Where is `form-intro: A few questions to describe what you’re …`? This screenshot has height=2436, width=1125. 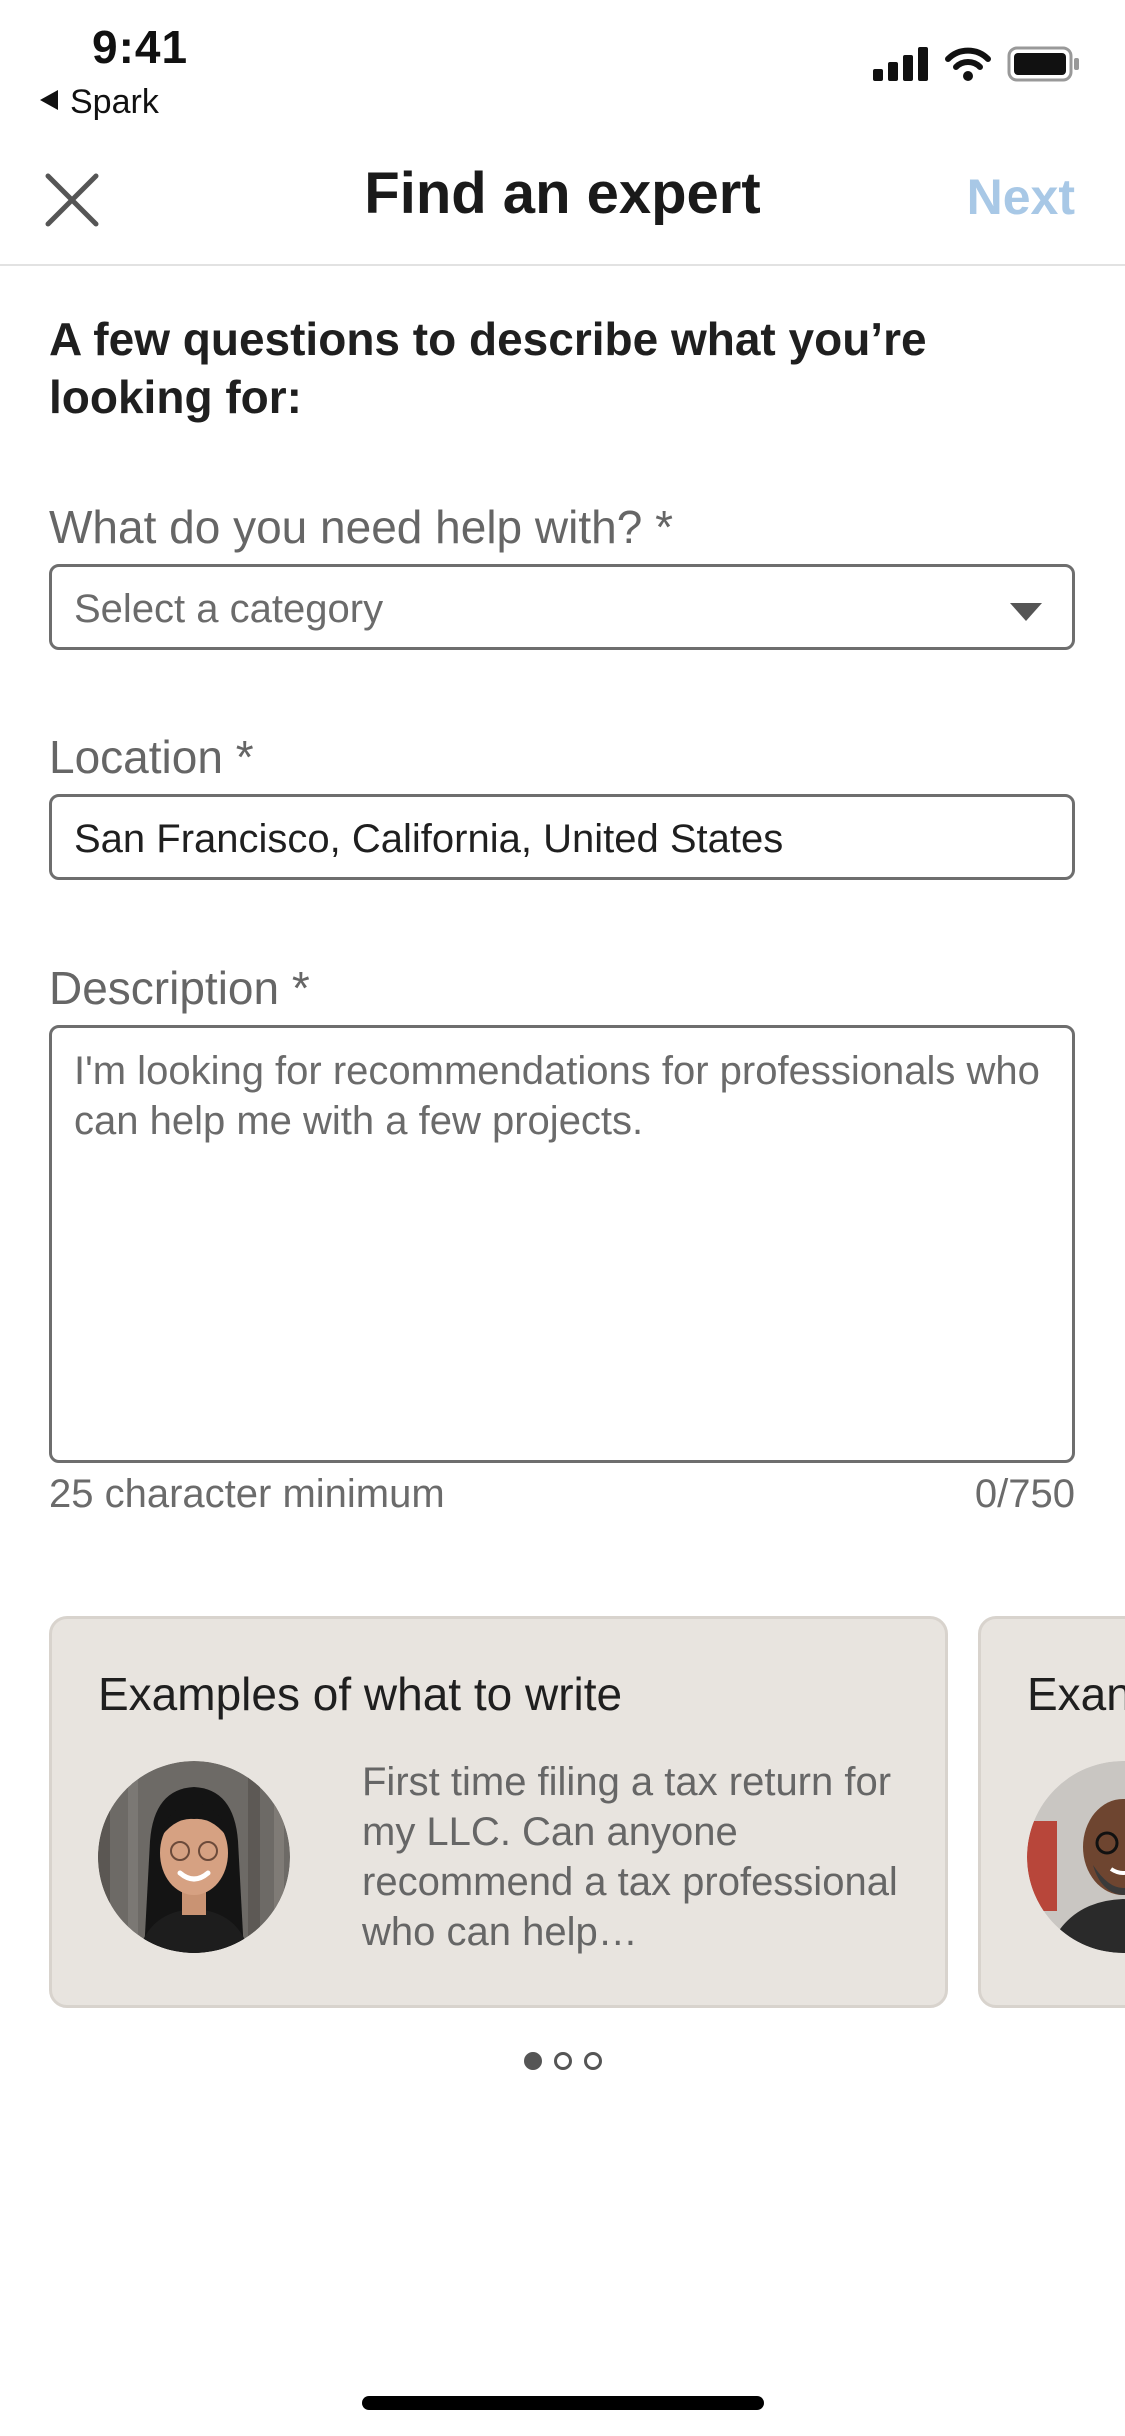 form-intro: A few questions to describe what you’re … is located at coordinates (488, 368).